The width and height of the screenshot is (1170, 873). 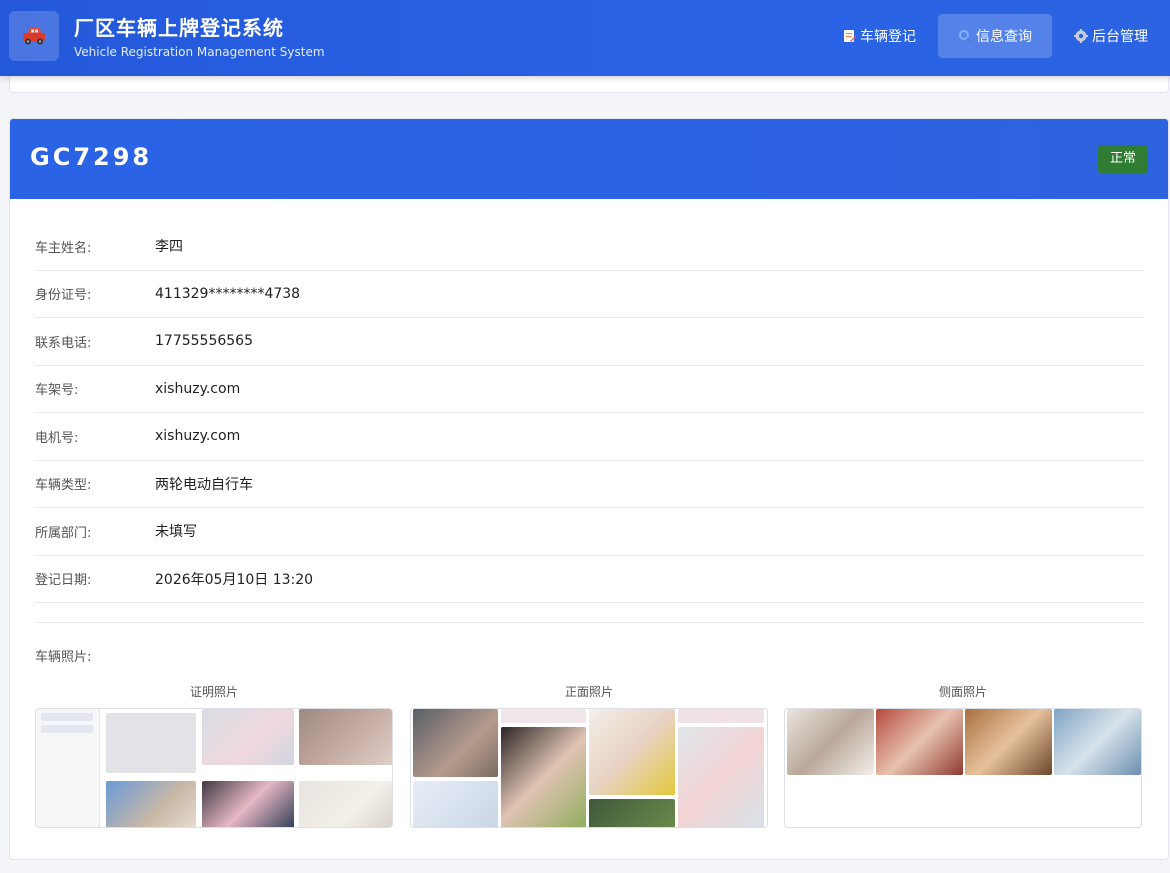 What do you see at coordinates (63, 533) in the screenshot?
I see `field-label: 所属部门:` at bounding box center [63, 533].